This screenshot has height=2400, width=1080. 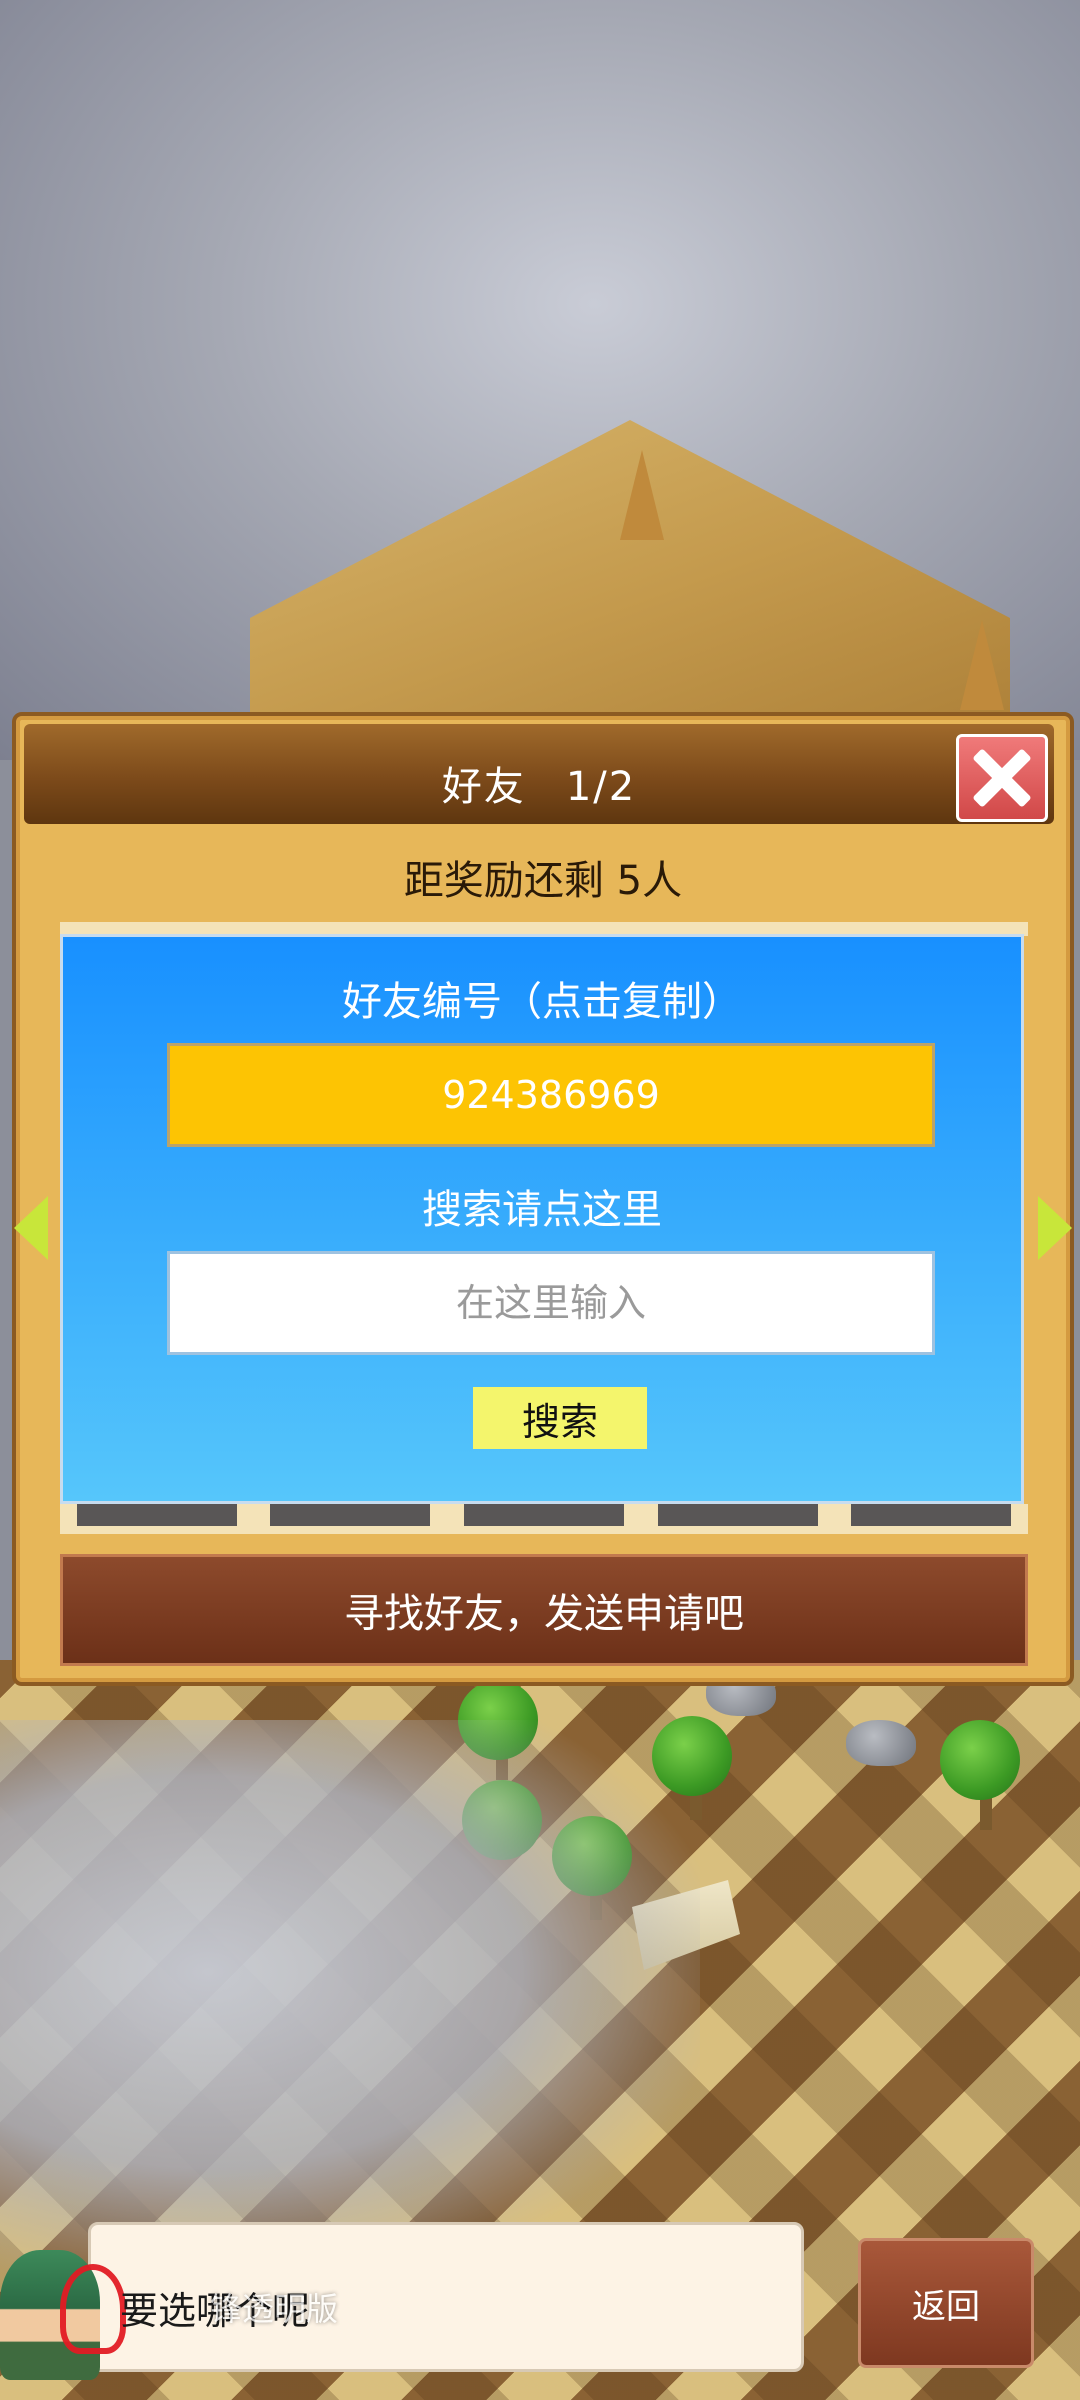 I want to click on page-indicator: 1/2, so click(x=601, y=787).